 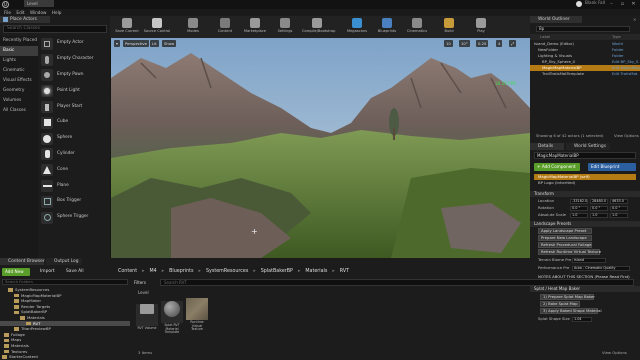 I want to click on perspective-button: Perspective, so click(x=136, y=43).